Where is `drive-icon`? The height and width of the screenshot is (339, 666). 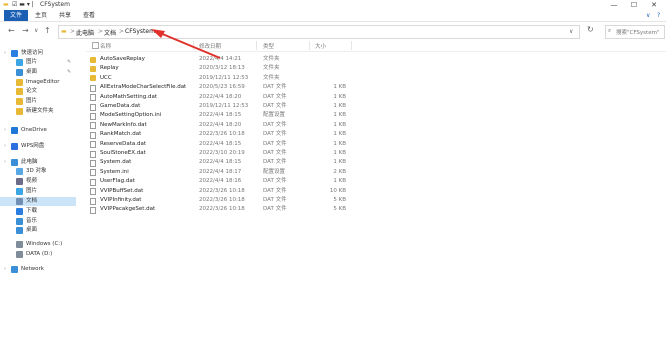
drive-icon is located at coordinates (19, 254).